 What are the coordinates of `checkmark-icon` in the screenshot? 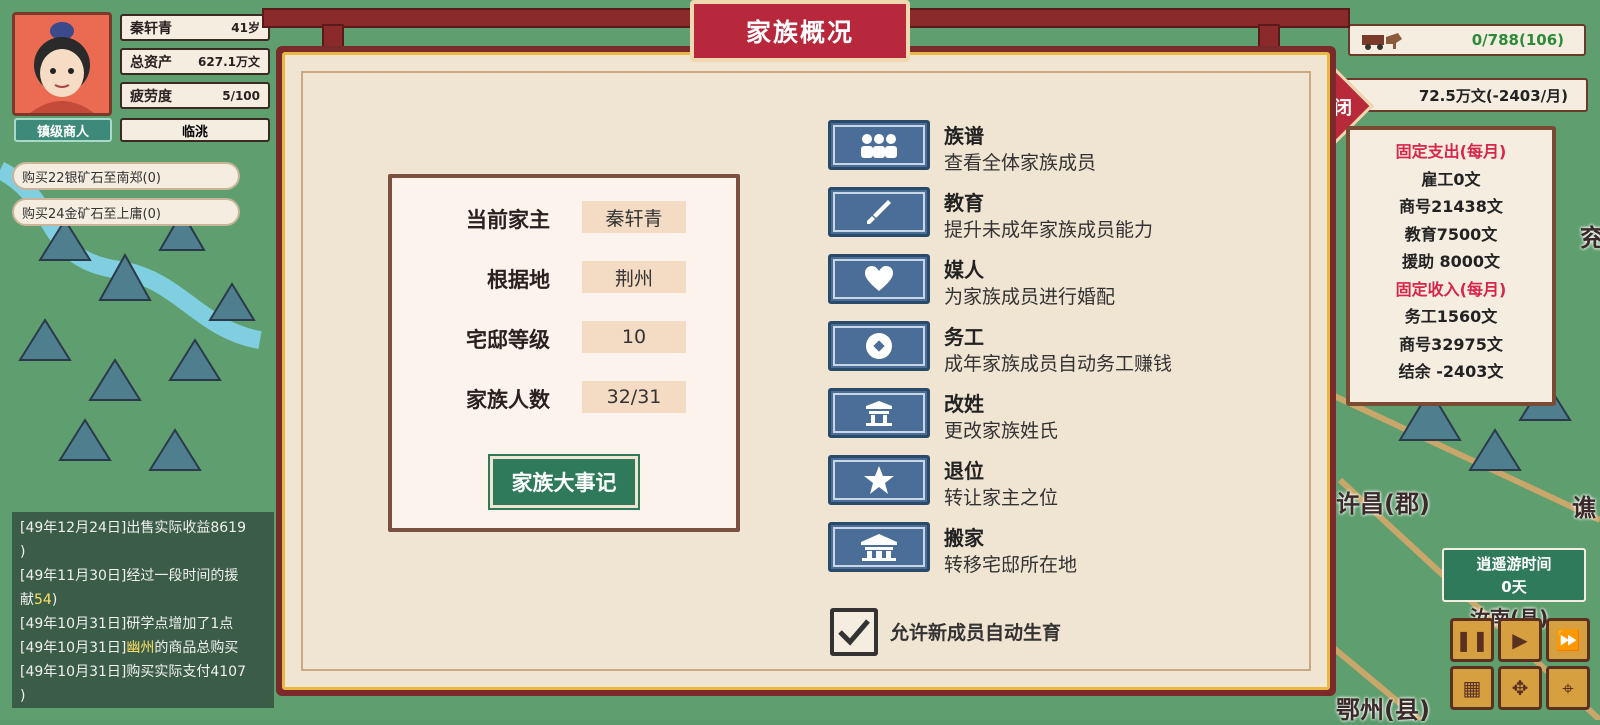 It's located at (854, 632).